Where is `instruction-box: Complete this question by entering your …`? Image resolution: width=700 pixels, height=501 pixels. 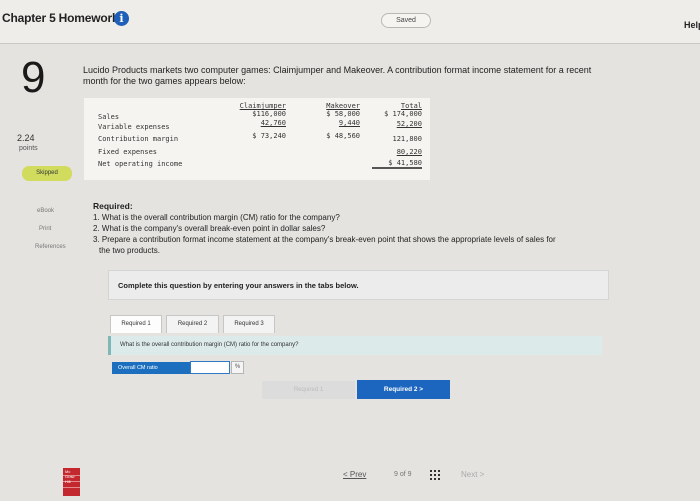 instruction-box: Complete this question by entering your … is located at coordinates (358, 285).